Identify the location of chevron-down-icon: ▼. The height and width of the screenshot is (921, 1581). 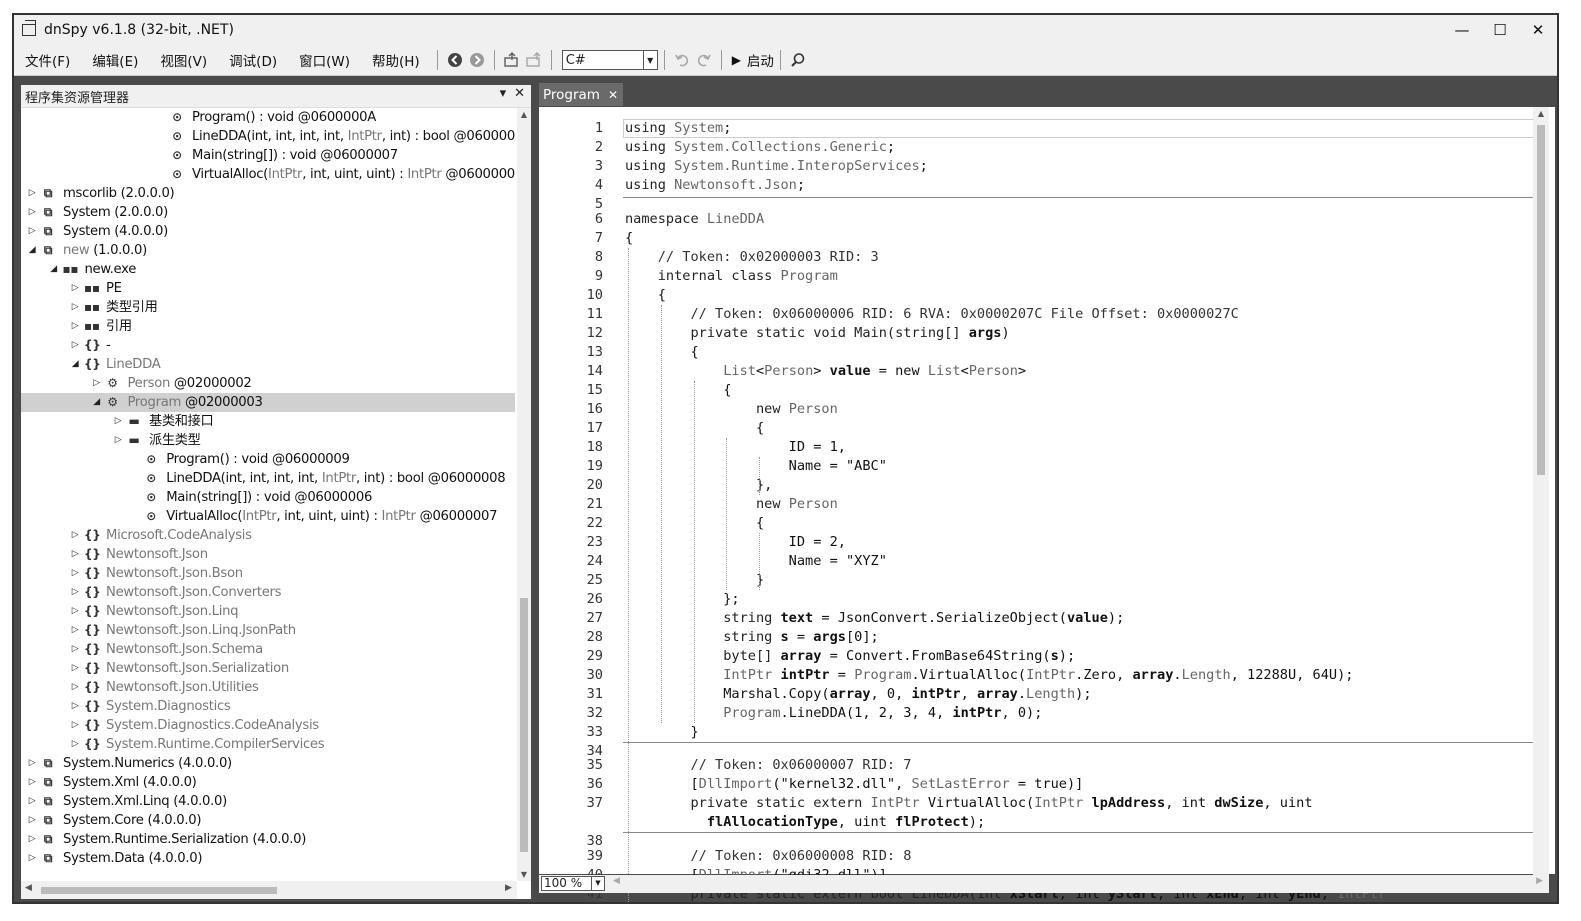
(649, 60).